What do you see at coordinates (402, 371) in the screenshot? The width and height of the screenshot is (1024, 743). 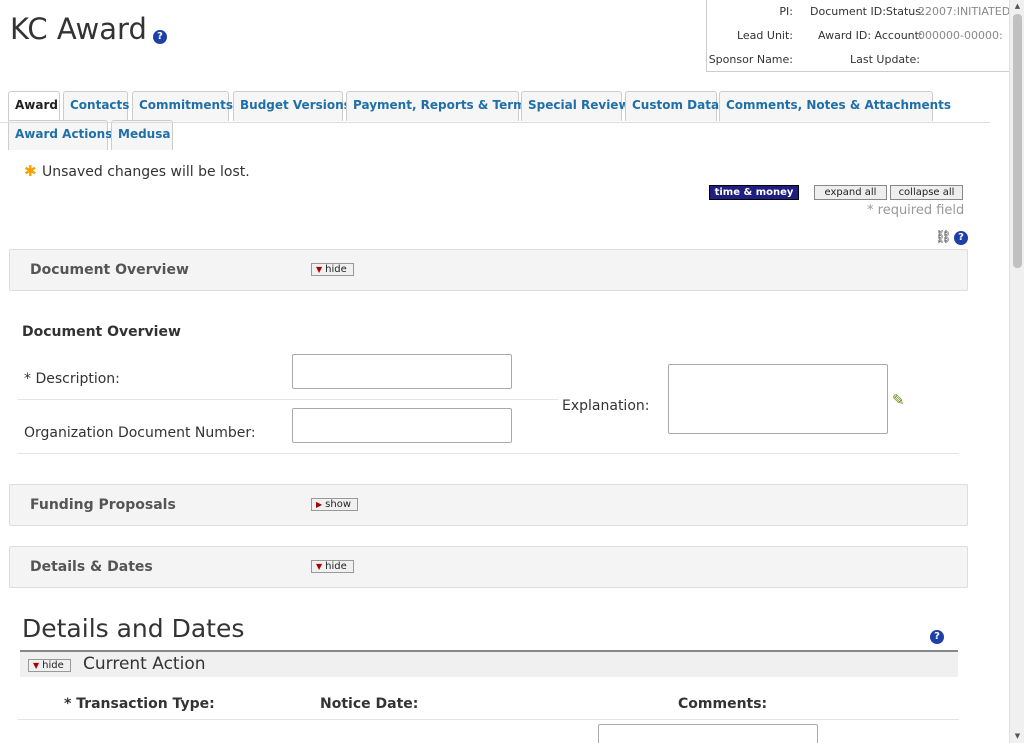 I see `description-input` at bounding box center [402, 371].